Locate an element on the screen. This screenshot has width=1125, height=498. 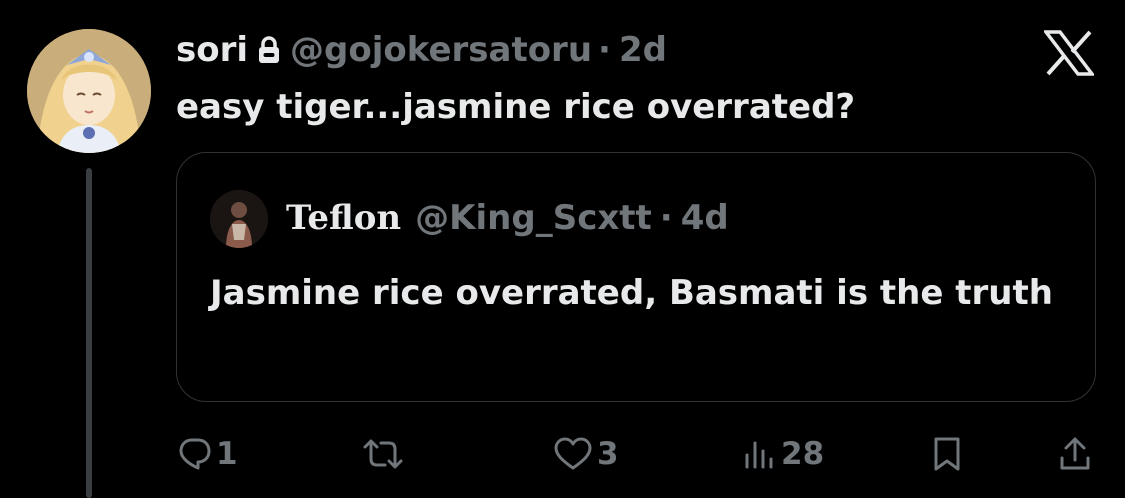
quoted-tweet-header: Teflon @King_Scxtt · 4d is located at coordinates (507, 218).